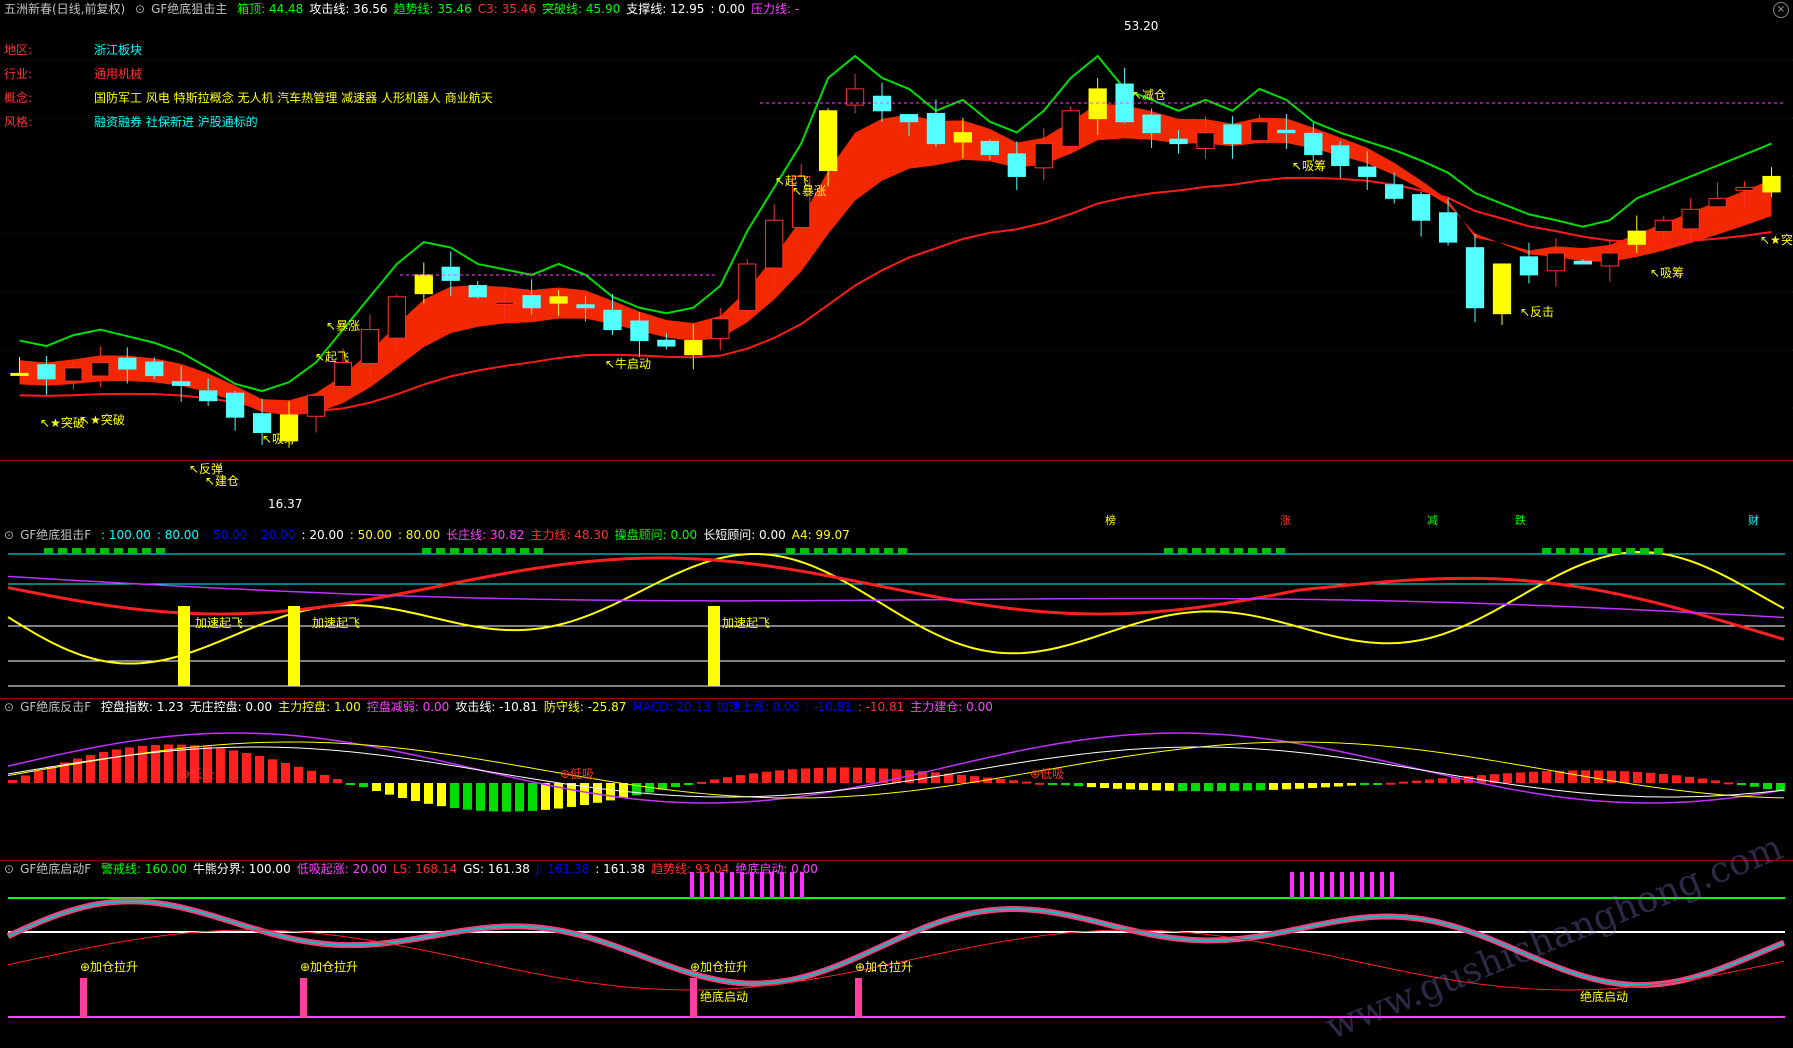 The image size is (1793, 1048). What do you see at coordinates (55, 707) in the screenshot?
I see `p3-name: GF绝底反击F` at bounding box center [55, 707].